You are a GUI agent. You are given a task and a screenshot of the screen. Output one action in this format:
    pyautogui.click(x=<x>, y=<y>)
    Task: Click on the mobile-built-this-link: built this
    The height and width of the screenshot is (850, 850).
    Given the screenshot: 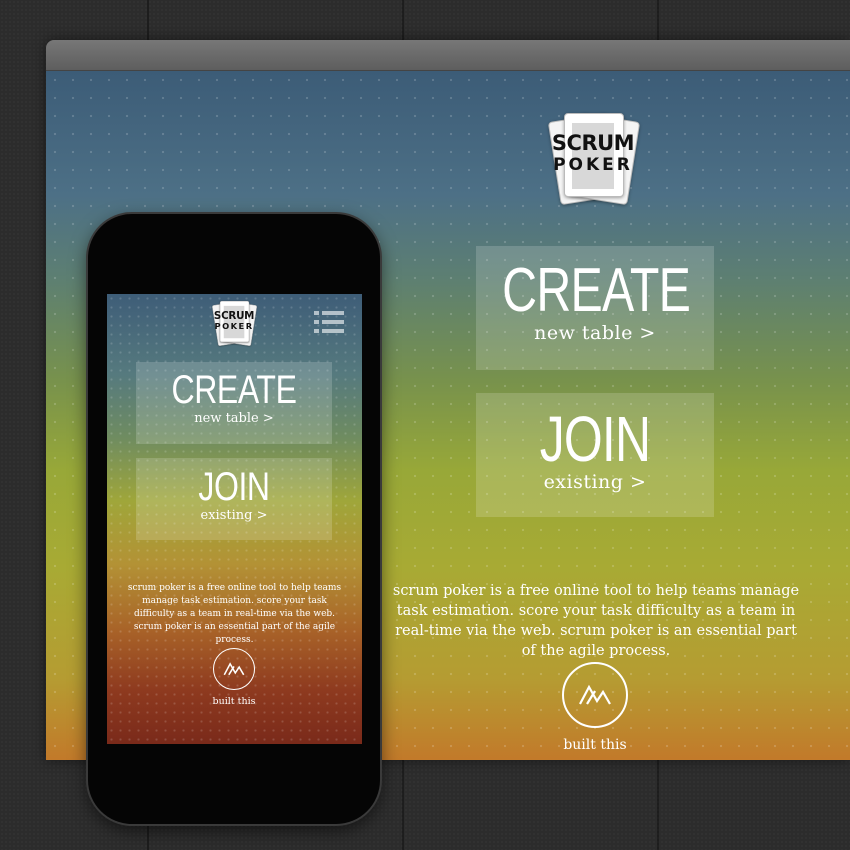 What is the action you would take?
    pyautogui.click(x=234, y=677)
    